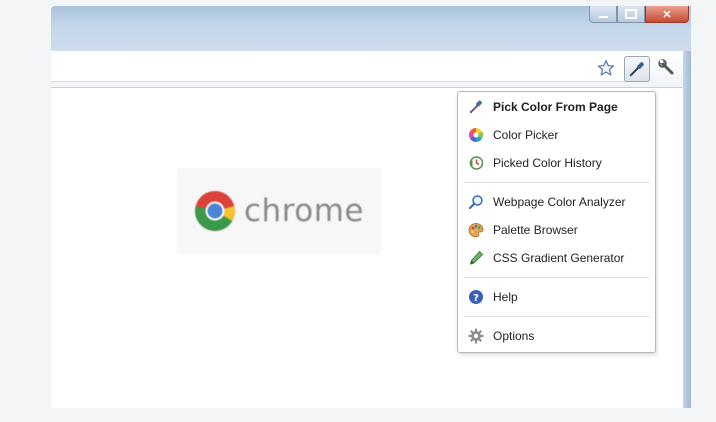 Image resolution: width=716 pixels, height=422 pixels. I want to click on menu-item-pick-color-from-page: Pick Color From Page, so click(556, 107).